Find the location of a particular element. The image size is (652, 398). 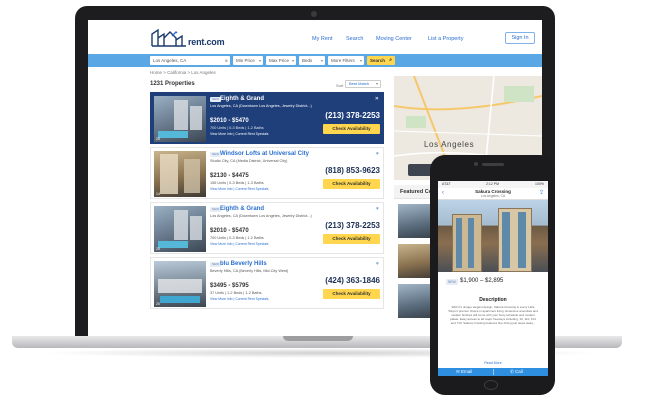

min-price-select: Min Price ▾ is located at coordinates (248, 60).